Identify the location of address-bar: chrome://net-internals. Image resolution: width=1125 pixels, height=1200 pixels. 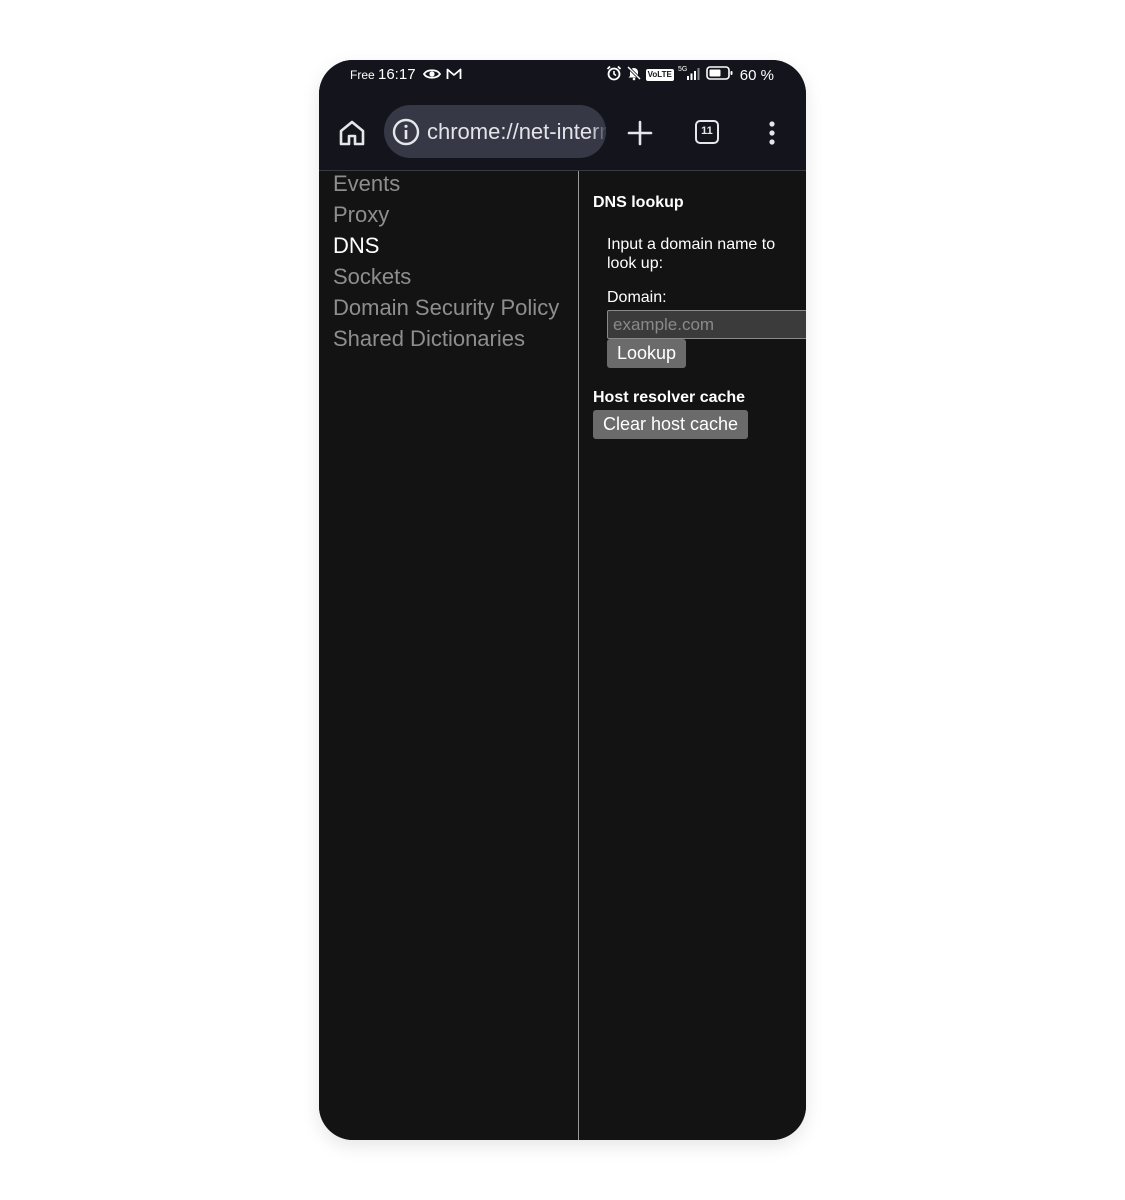
(495, 131).